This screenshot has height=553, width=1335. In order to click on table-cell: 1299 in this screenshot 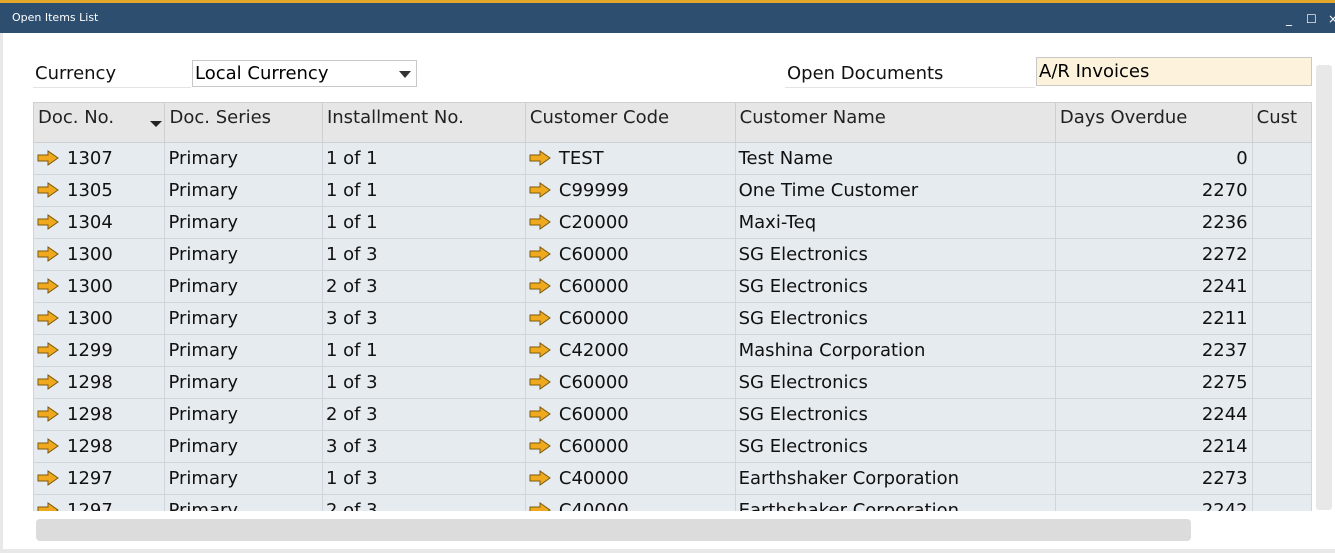, I will do `click(99, 350)`.